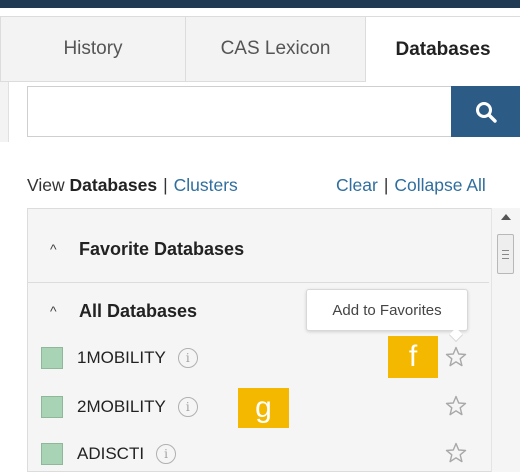  What do you see at coordinates (239, 111) in the screenshot?
I see `search-input` at bounding box center [239, 111].